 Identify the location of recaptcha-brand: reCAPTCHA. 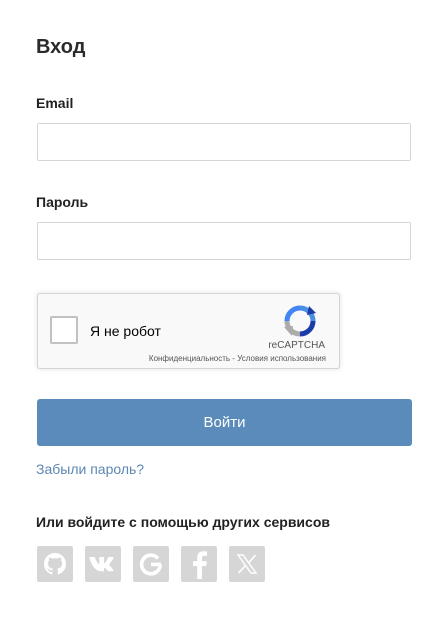
(296, 345).